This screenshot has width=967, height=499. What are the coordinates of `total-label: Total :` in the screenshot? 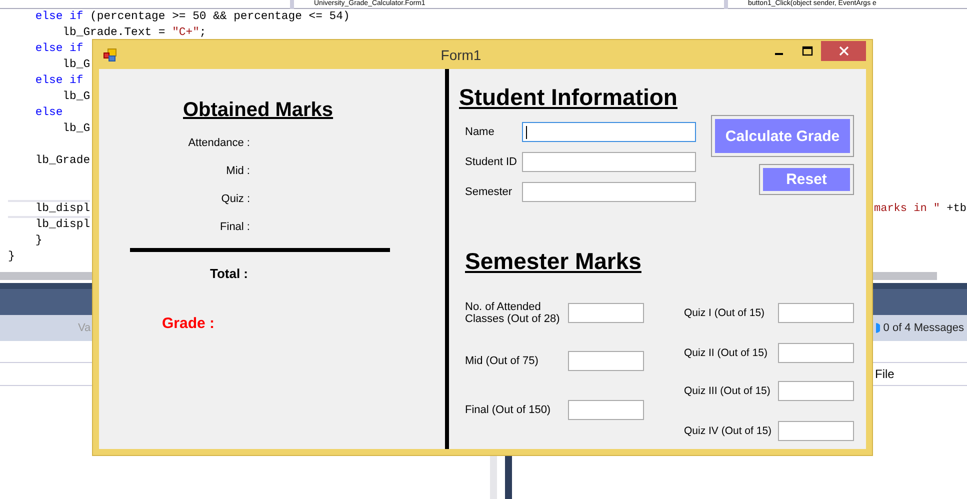 It's located at (229, 273).